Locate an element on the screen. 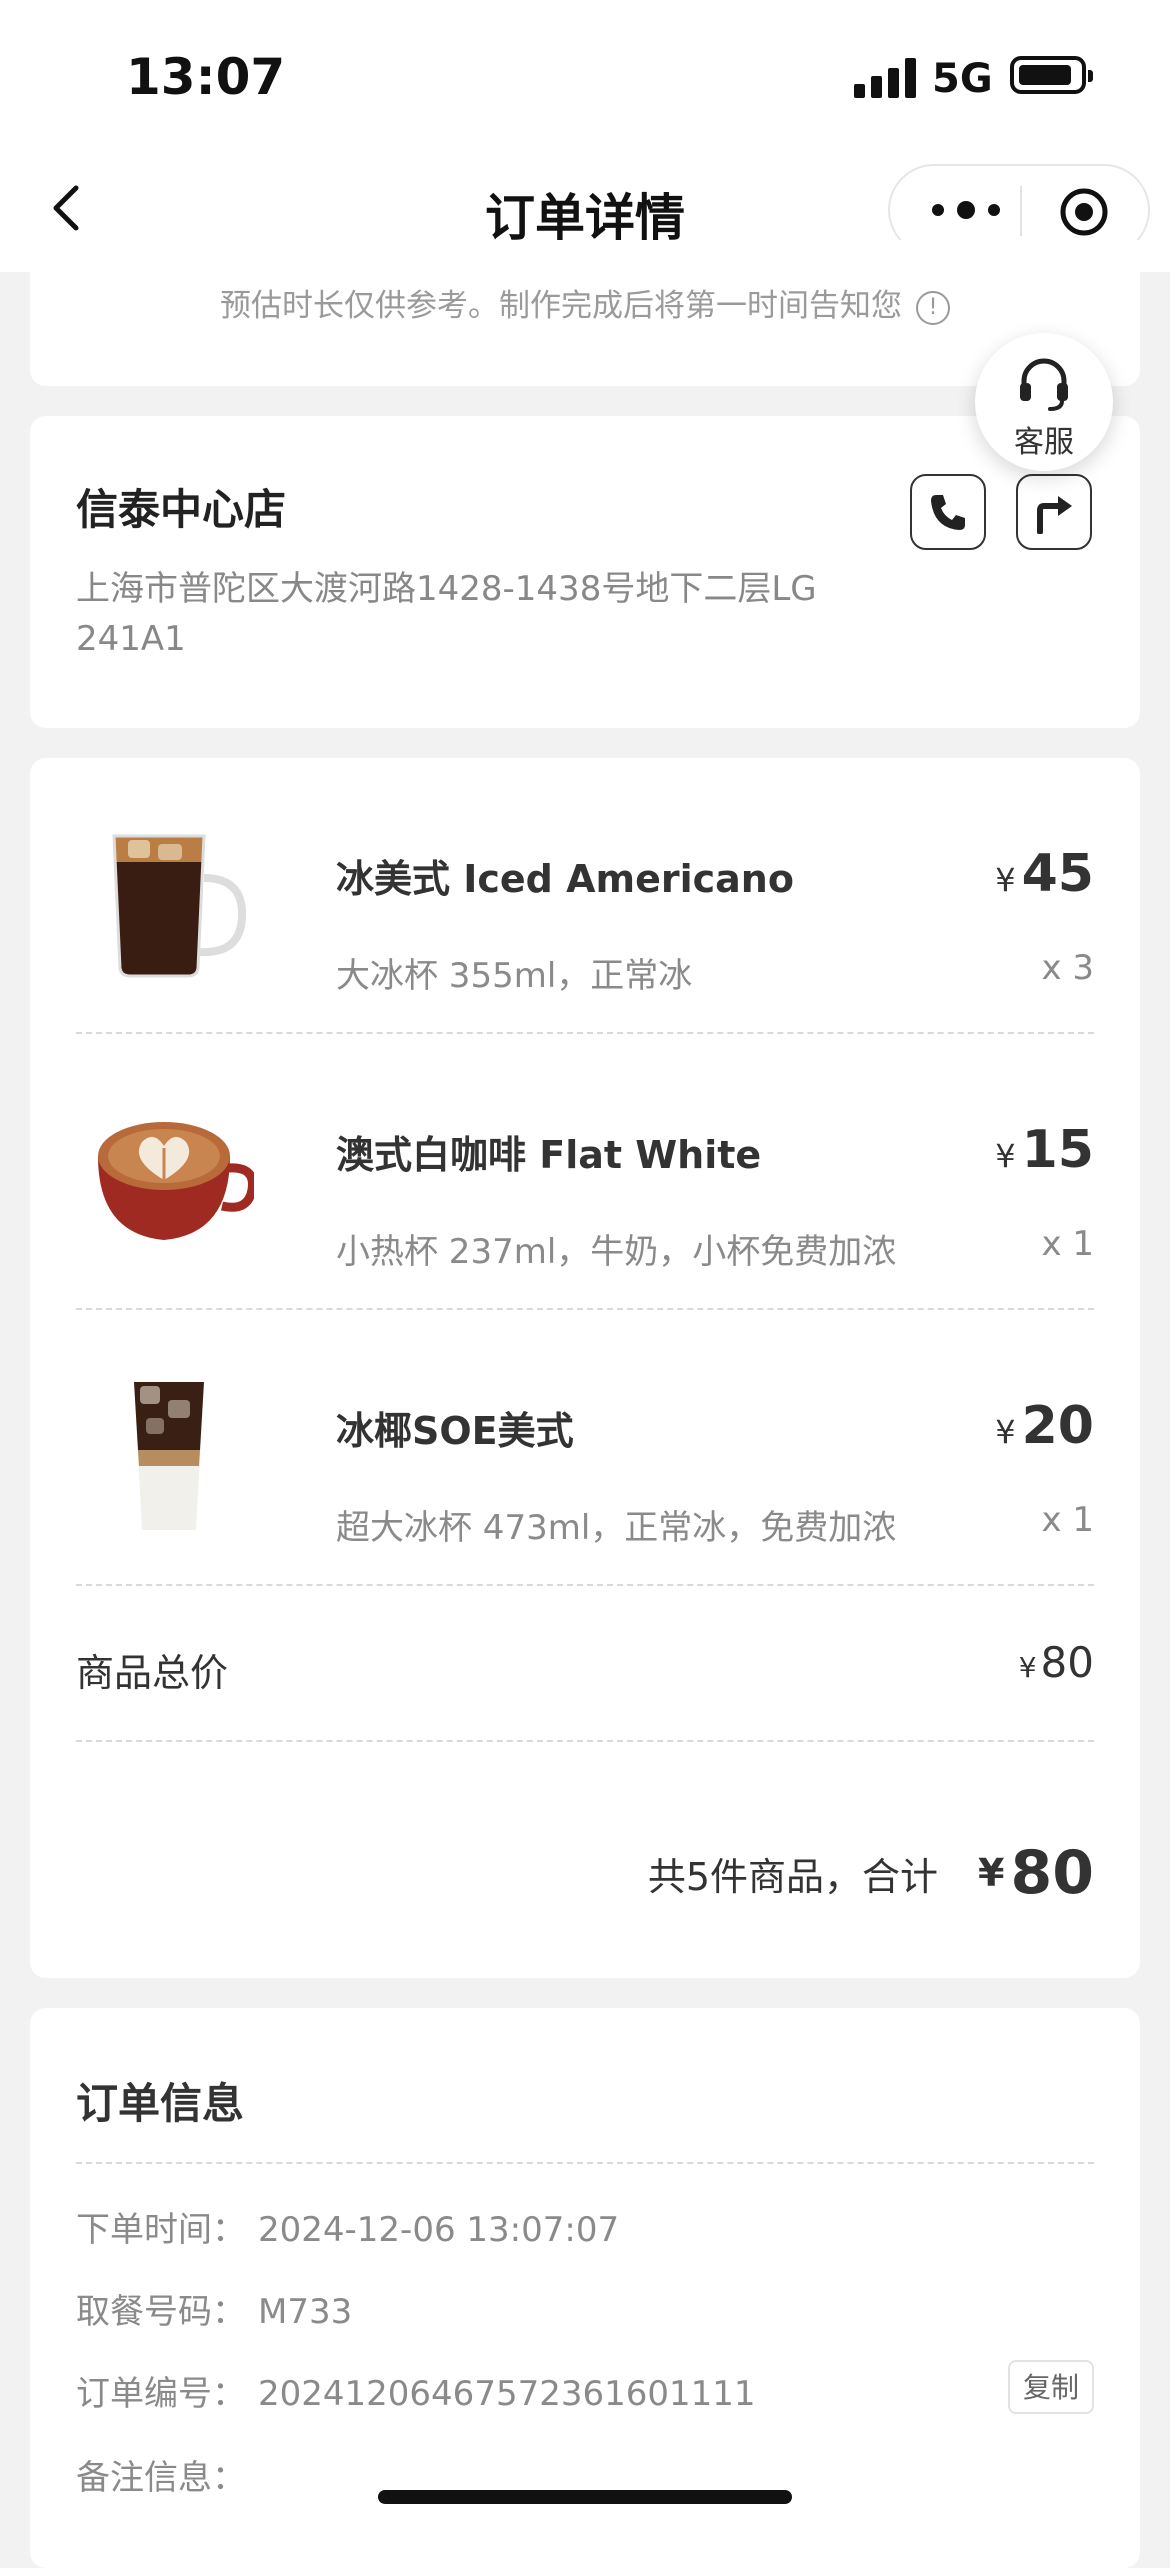 This screenshot has height=2568, width=1170. more-button is located at coordinates (966, 210).